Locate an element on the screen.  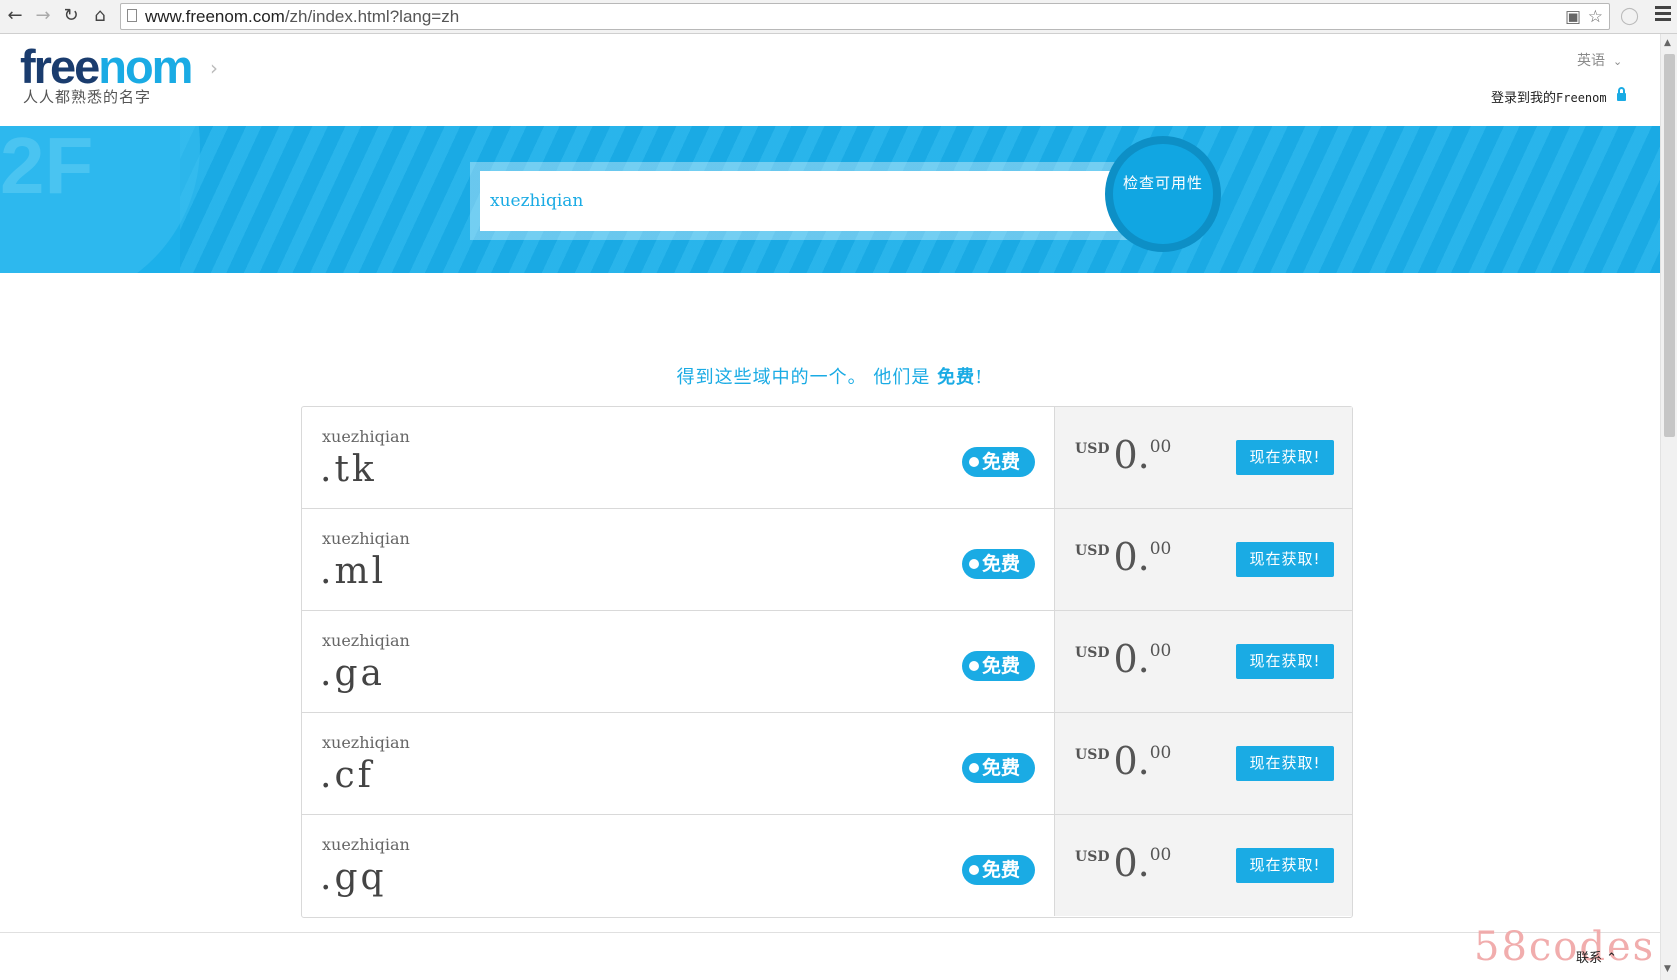
contact-label: 联系 is located at coordinates (1589, 958).